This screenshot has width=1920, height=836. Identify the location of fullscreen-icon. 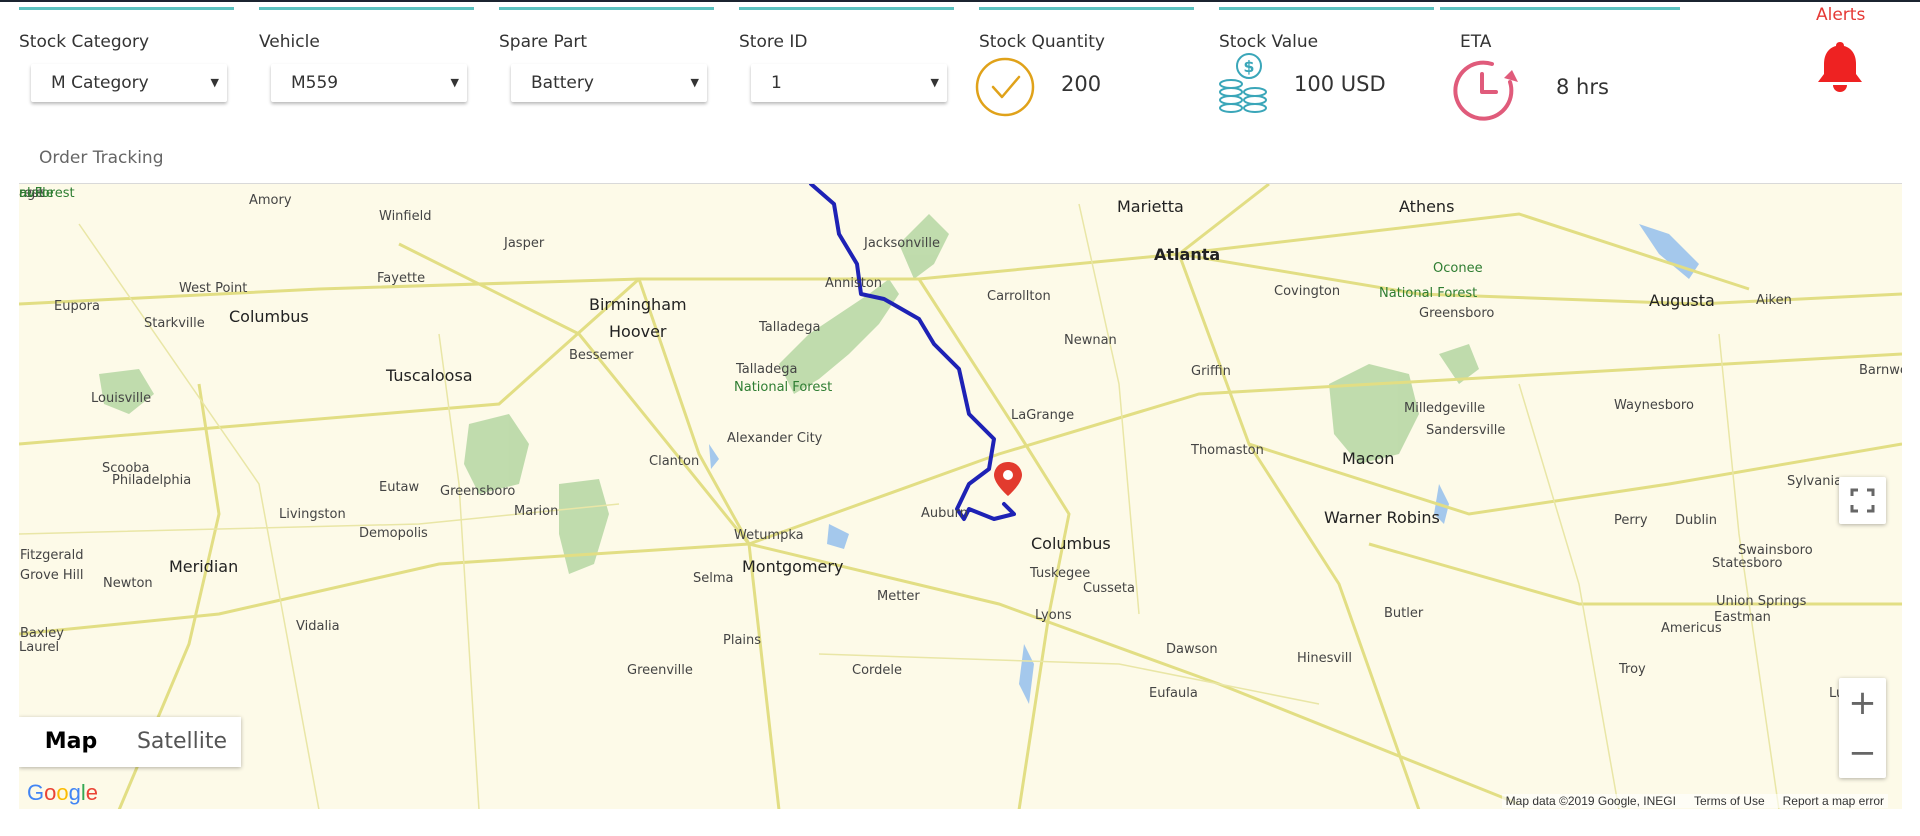
(1862, 500).